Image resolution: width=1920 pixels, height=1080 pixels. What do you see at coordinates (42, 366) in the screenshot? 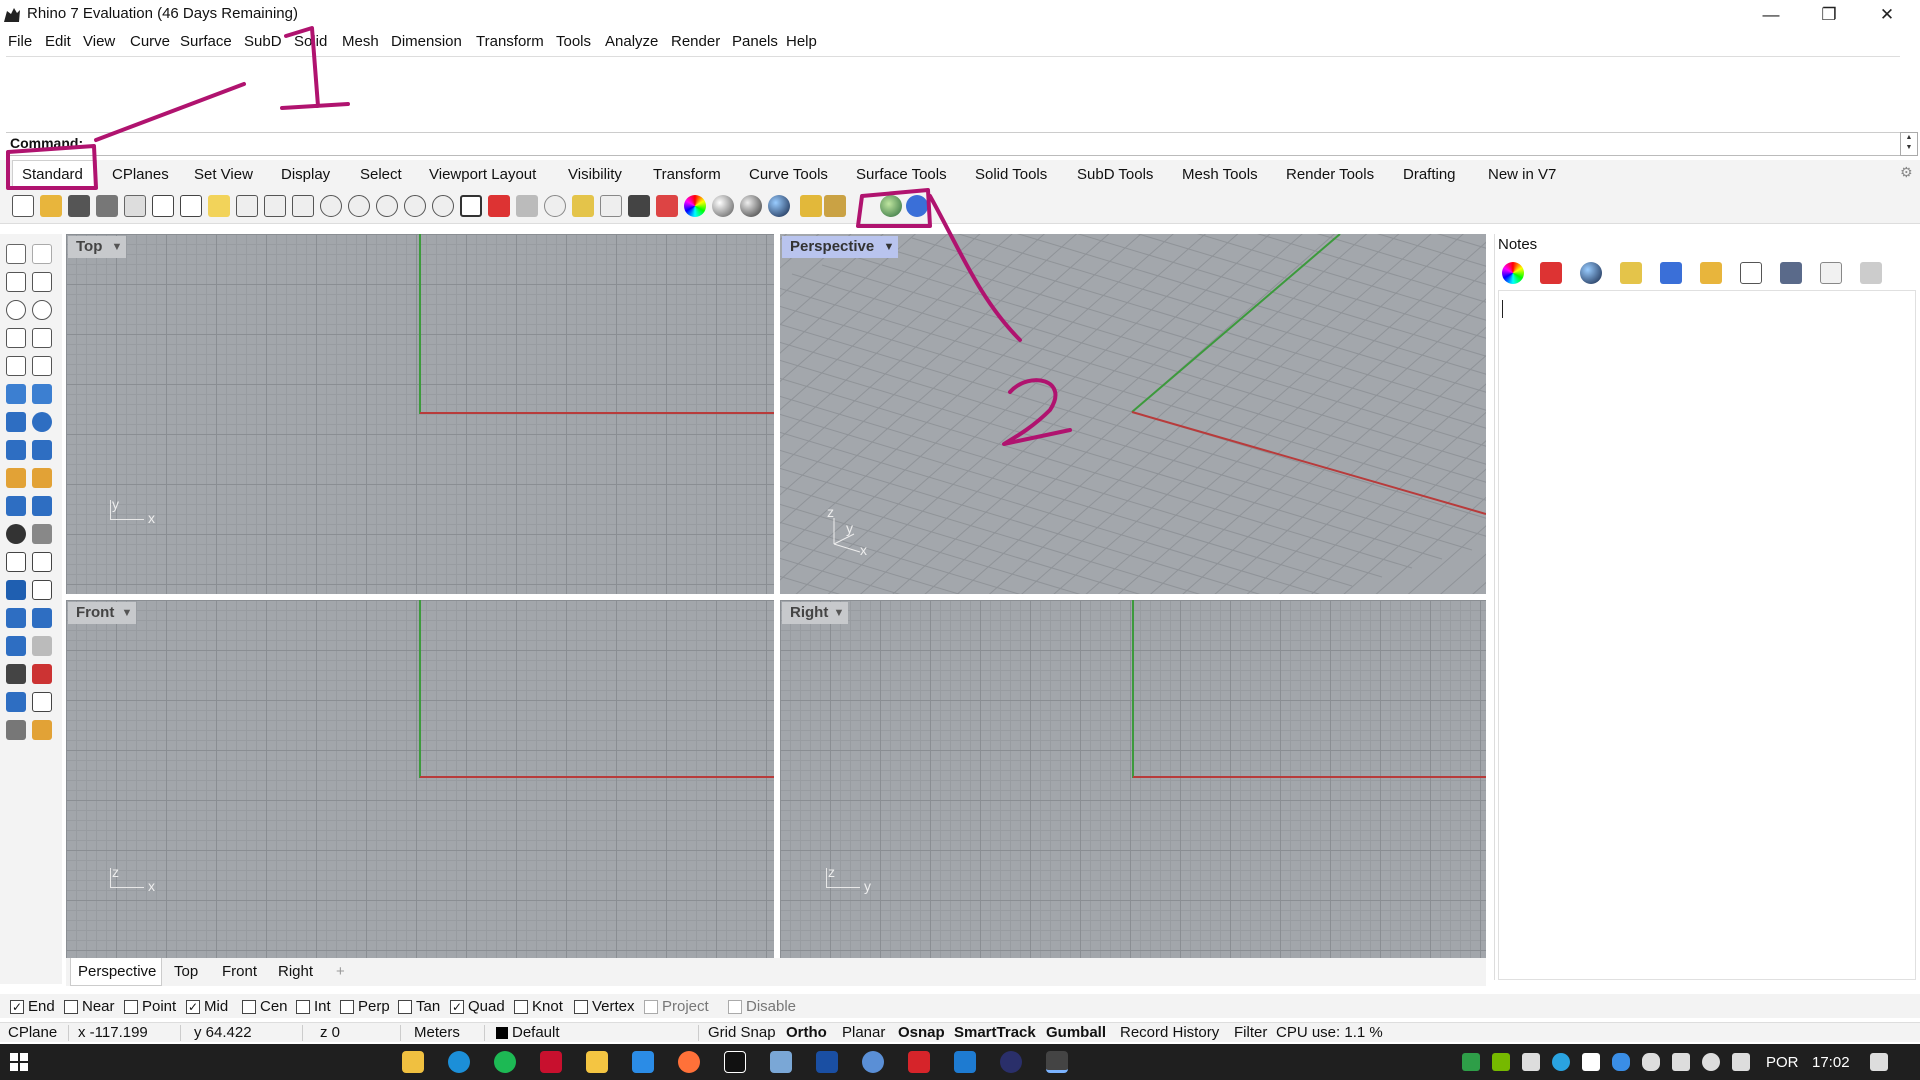
I see `fillet-curve-icon` at bounding box center [42, 366].